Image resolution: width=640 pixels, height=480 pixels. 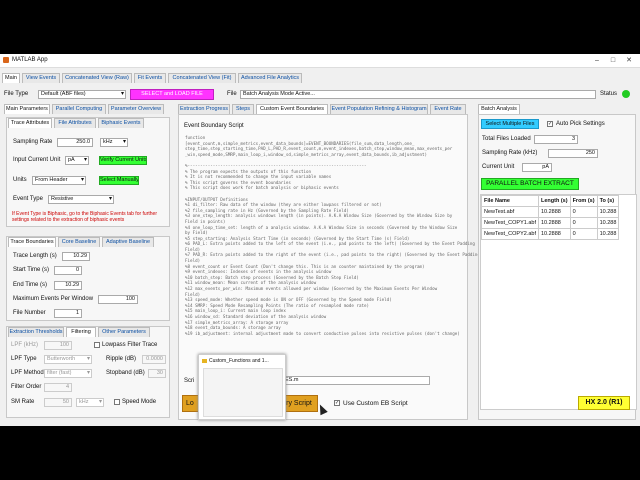 I want to click on trace-length-field: 10.29, so click(x=76, y=256).